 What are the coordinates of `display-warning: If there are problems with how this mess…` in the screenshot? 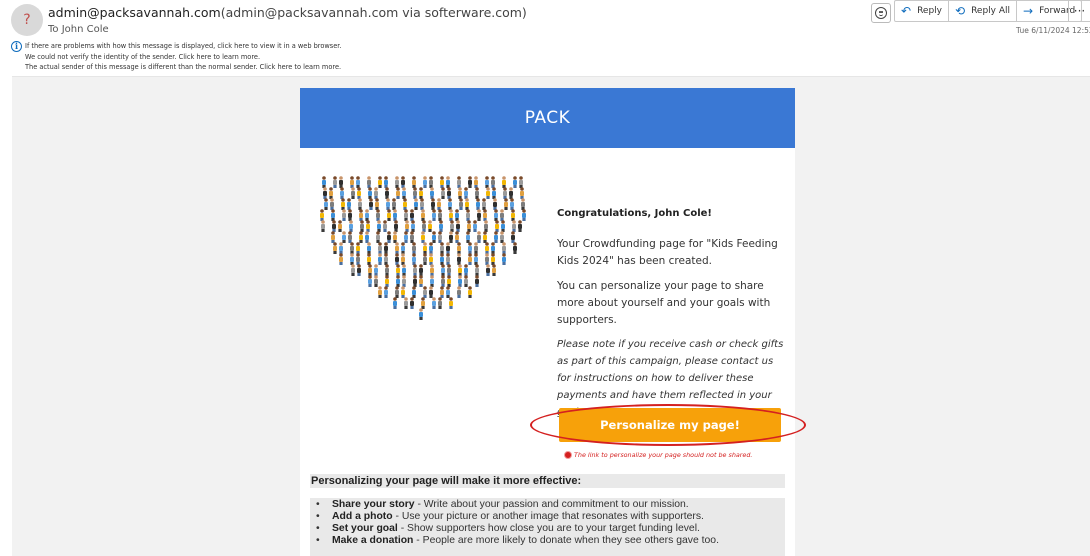 It's located at (183, 46).